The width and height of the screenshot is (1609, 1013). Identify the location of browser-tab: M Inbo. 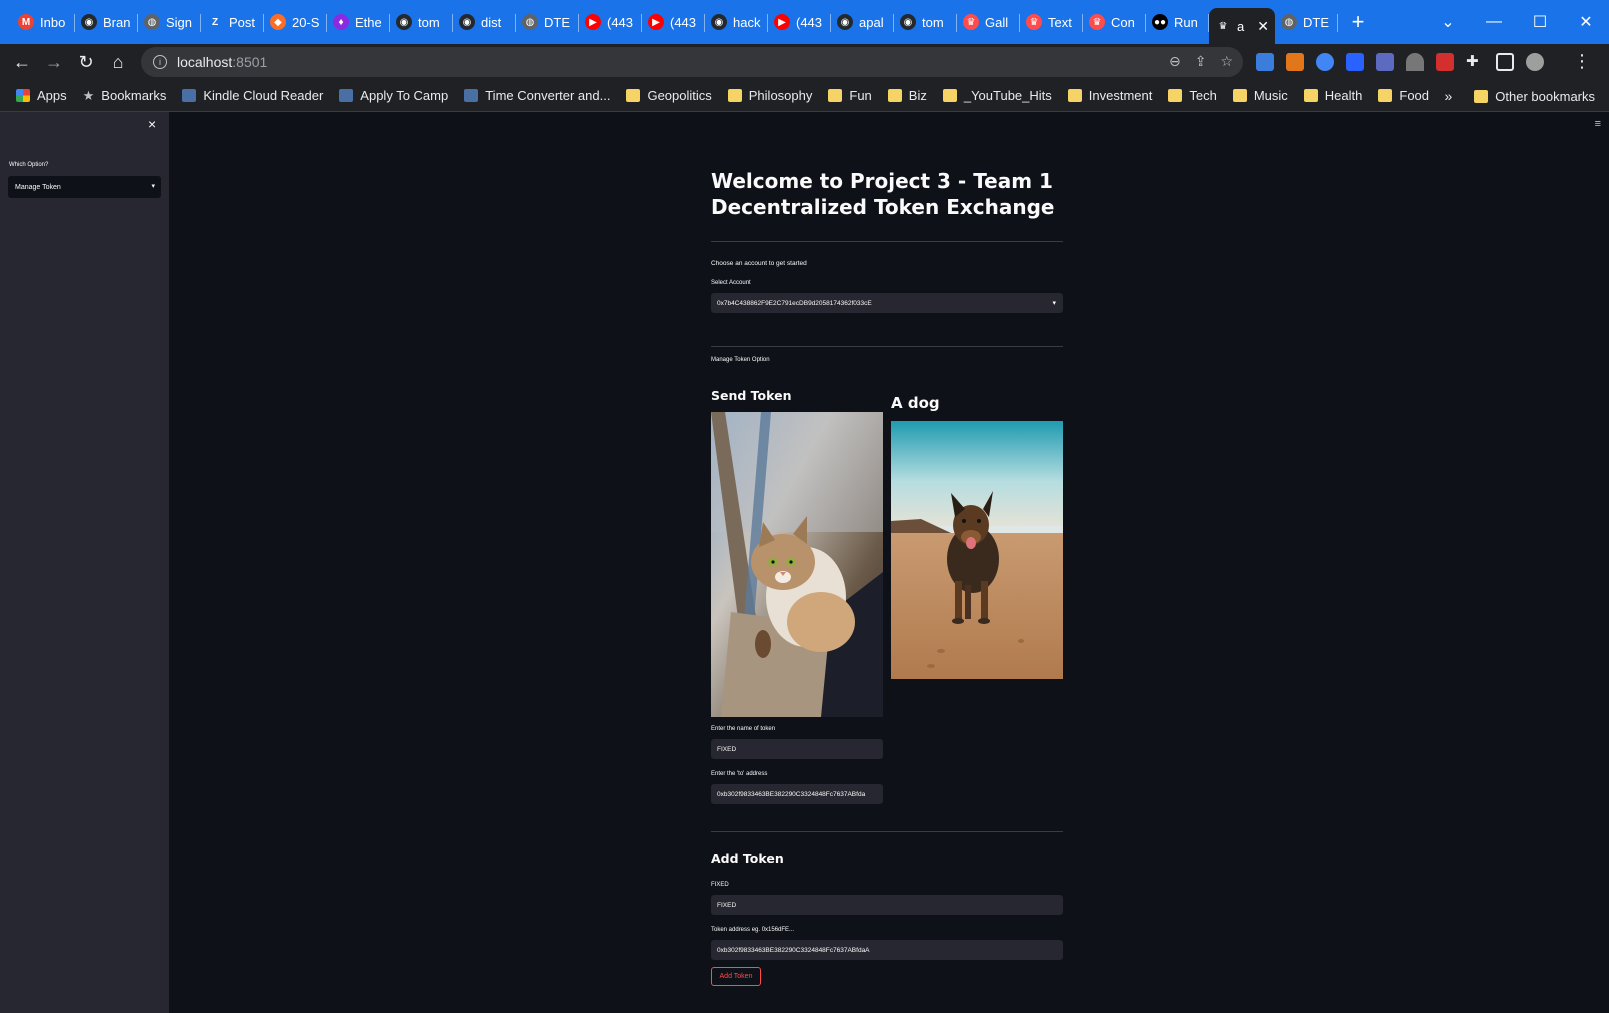
(43, 22).